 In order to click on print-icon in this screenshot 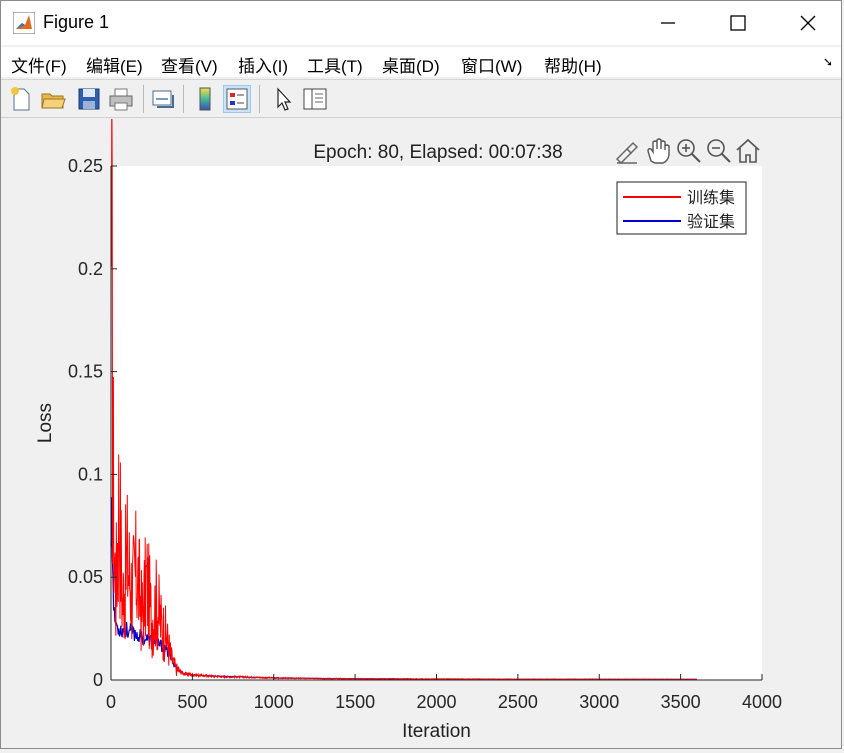, I will do `click(121, 99)`.